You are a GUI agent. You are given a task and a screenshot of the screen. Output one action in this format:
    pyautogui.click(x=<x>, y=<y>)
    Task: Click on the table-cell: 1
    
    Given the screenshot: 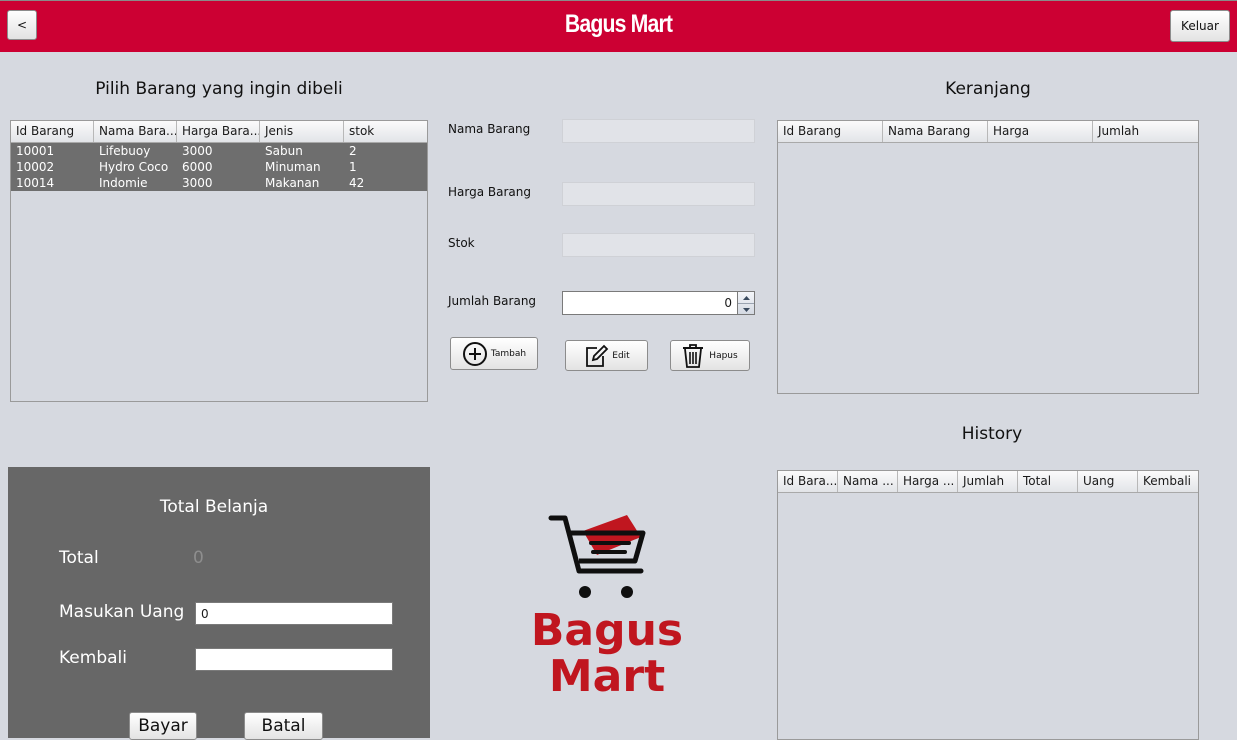 What is the action you would take?
    pyautogui.click(x=353, y=167)
    